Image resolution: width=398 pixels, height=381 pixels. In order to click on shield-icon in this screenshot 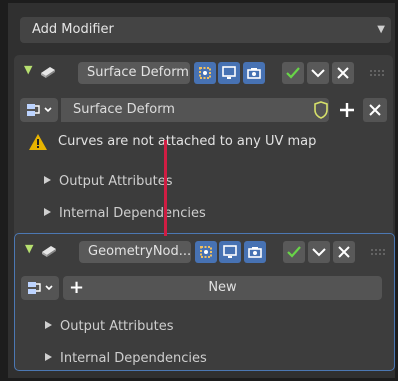, I will do `click(321, 110)`.